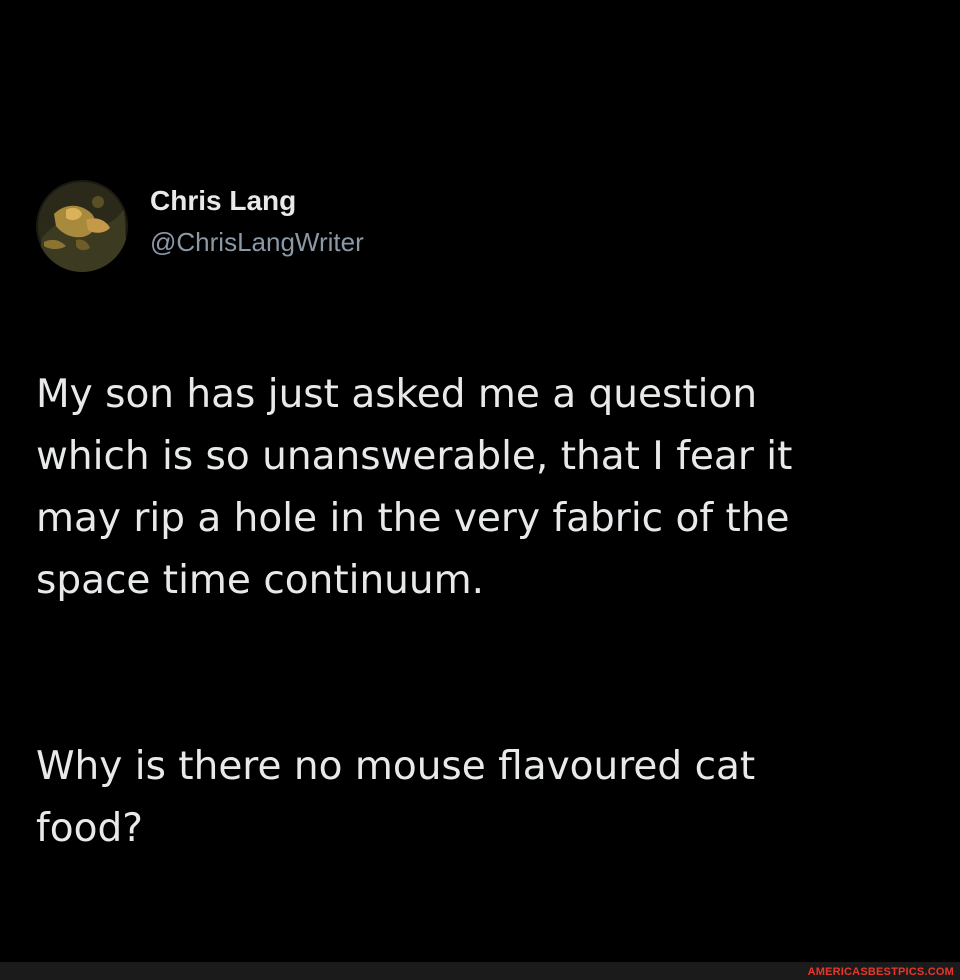 Image resolution: width=960 pixels, height=980 pixels. I want to click on avatar, so click(82, 226).